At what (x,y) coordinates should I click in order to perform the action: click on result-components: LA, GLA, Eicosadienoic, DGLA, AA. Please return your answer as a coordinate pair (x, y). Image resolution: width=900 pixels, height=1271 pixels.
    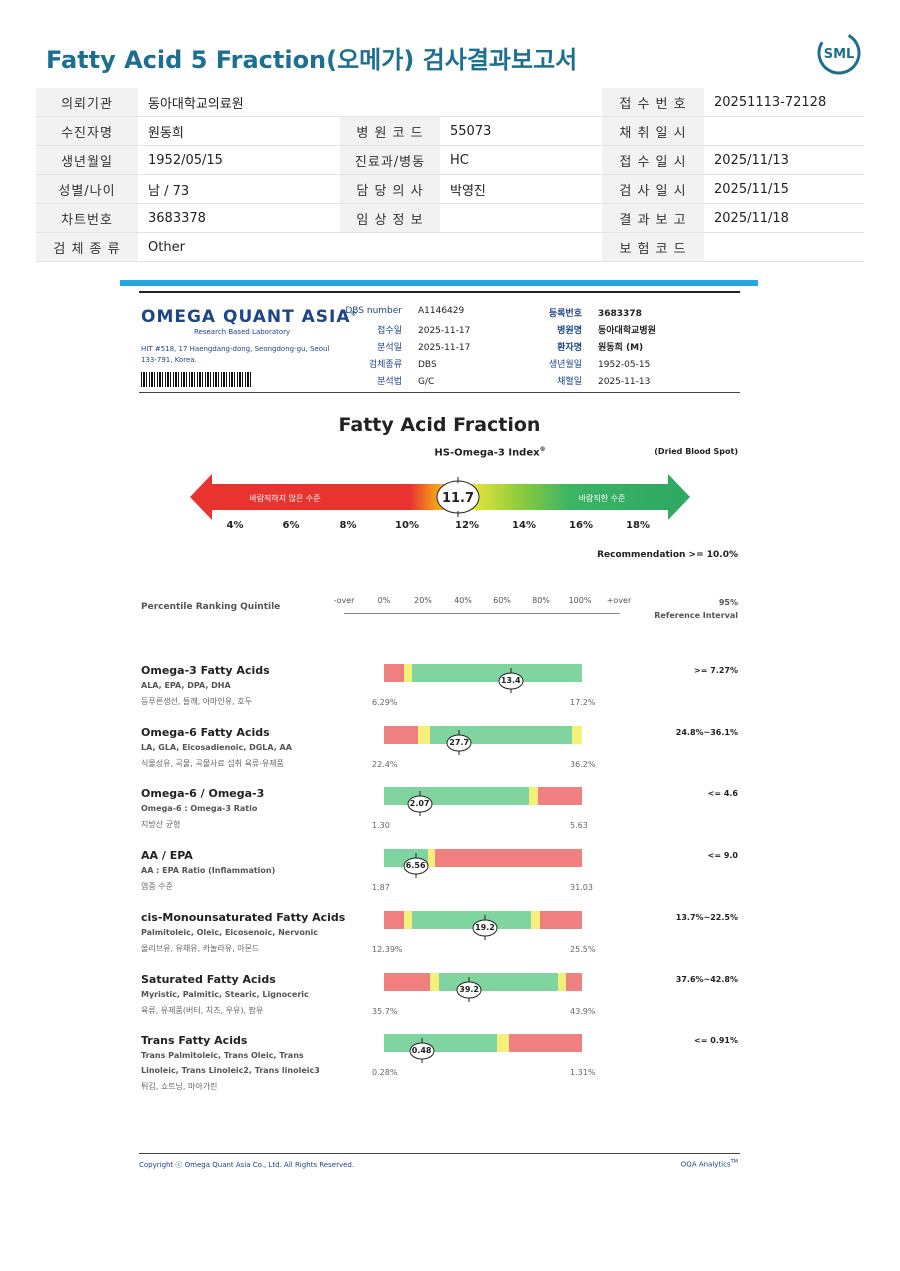
    Looking at the image, I should click on (216, 747).